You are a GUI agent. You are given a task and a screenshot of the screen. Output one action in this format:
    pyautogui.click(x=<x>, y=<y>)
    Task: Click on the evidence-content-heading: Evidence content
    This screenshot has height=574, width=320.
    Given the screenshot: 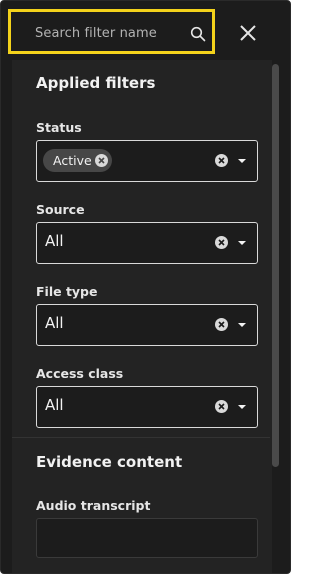 What is the action you would take?
    pyautogui.click(x=109, y=462)
    